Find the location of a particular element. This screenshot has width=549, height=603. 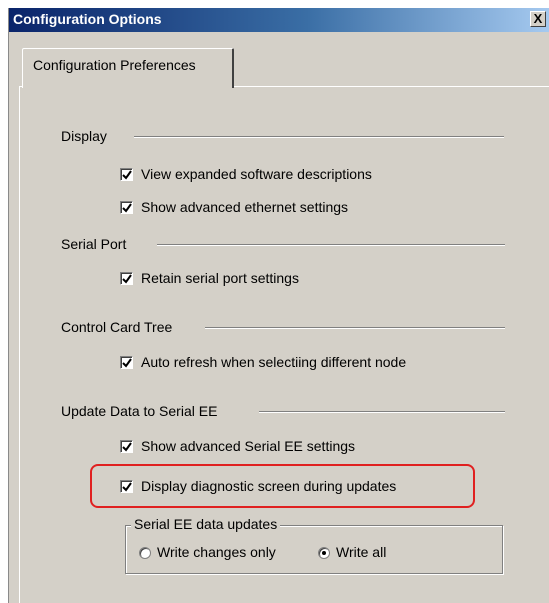

checkbox-label: Retain serial port settings is located at coordinates (220, 278).